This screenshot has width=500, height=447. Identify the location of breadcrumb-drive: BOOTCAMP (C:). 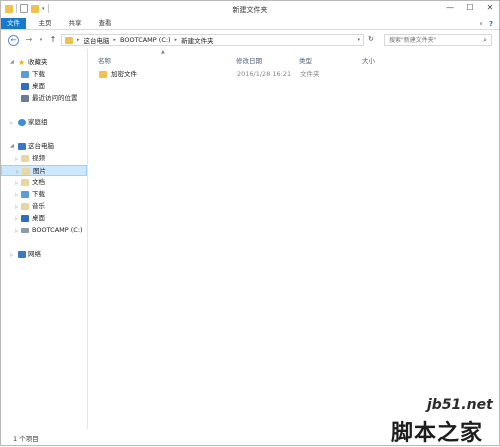
(145, 40).